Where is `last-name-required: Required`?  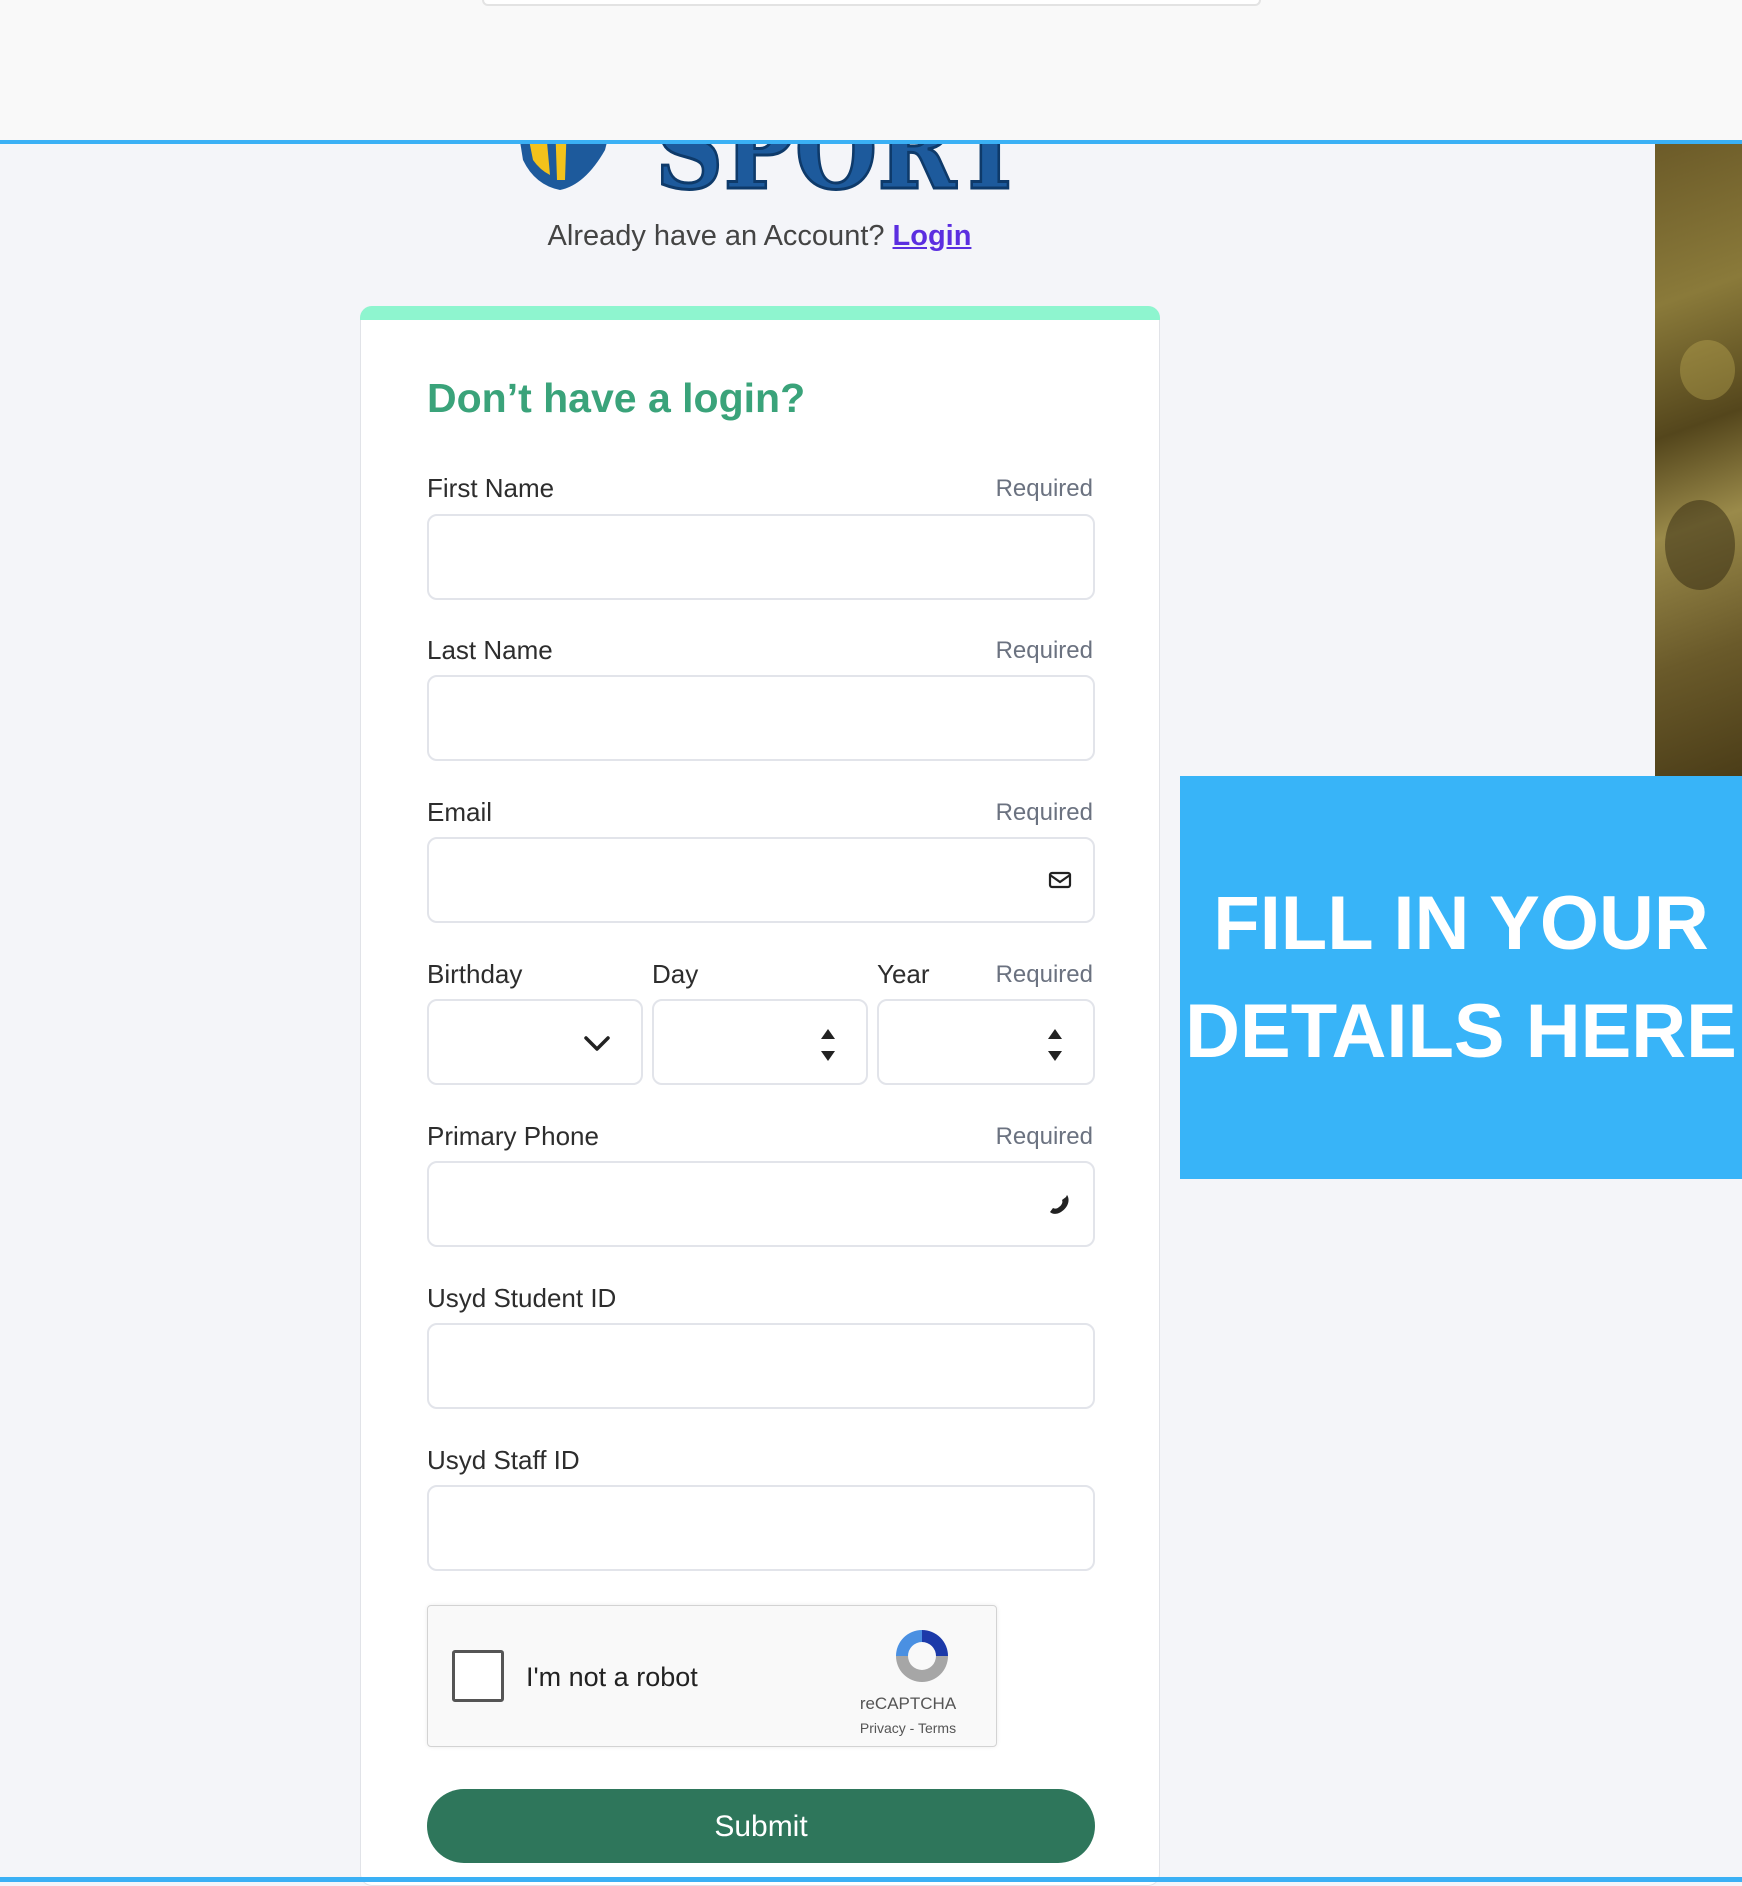 last-name-required: Required is located at coordinates (1044, 650).